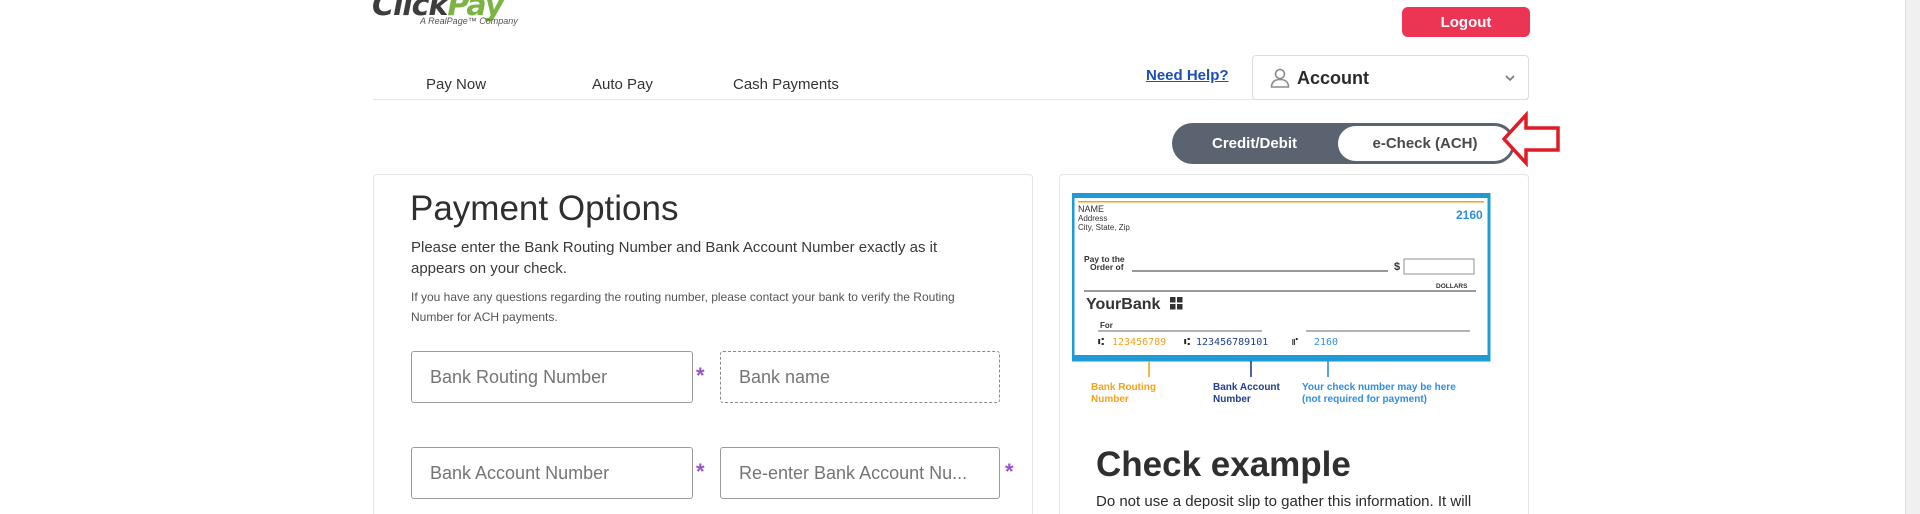 This screenshot has height=514, width=1920. I want to click on micr-account: 123456789101, so click(1232, 342).